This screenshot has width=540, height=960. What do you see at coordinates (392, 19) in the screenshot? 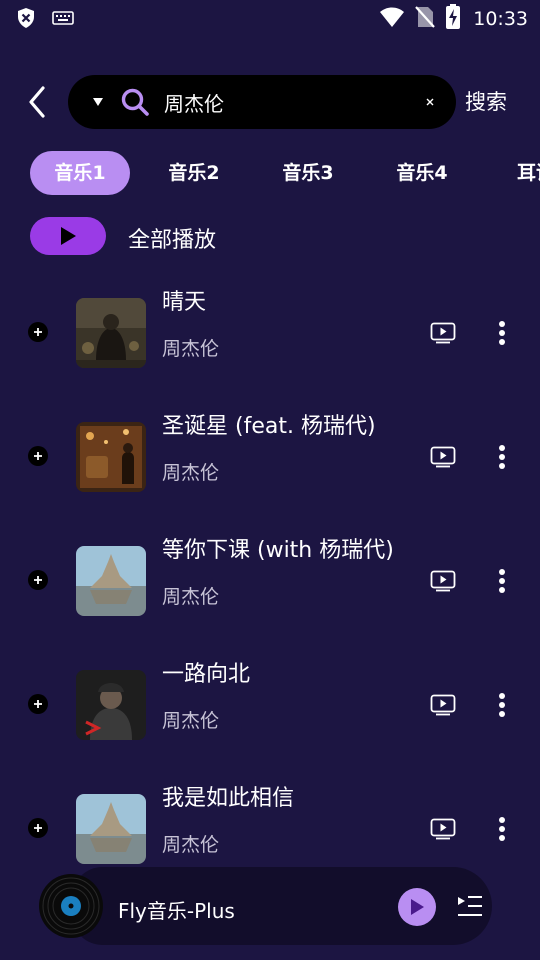
I see `wifi-icon` at bounding box center [392, 19].